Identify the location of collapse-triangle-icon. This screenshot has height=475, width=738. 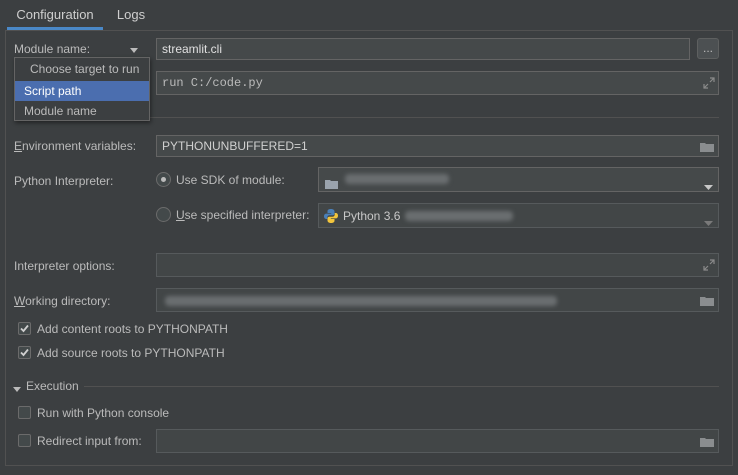
(17, 389).